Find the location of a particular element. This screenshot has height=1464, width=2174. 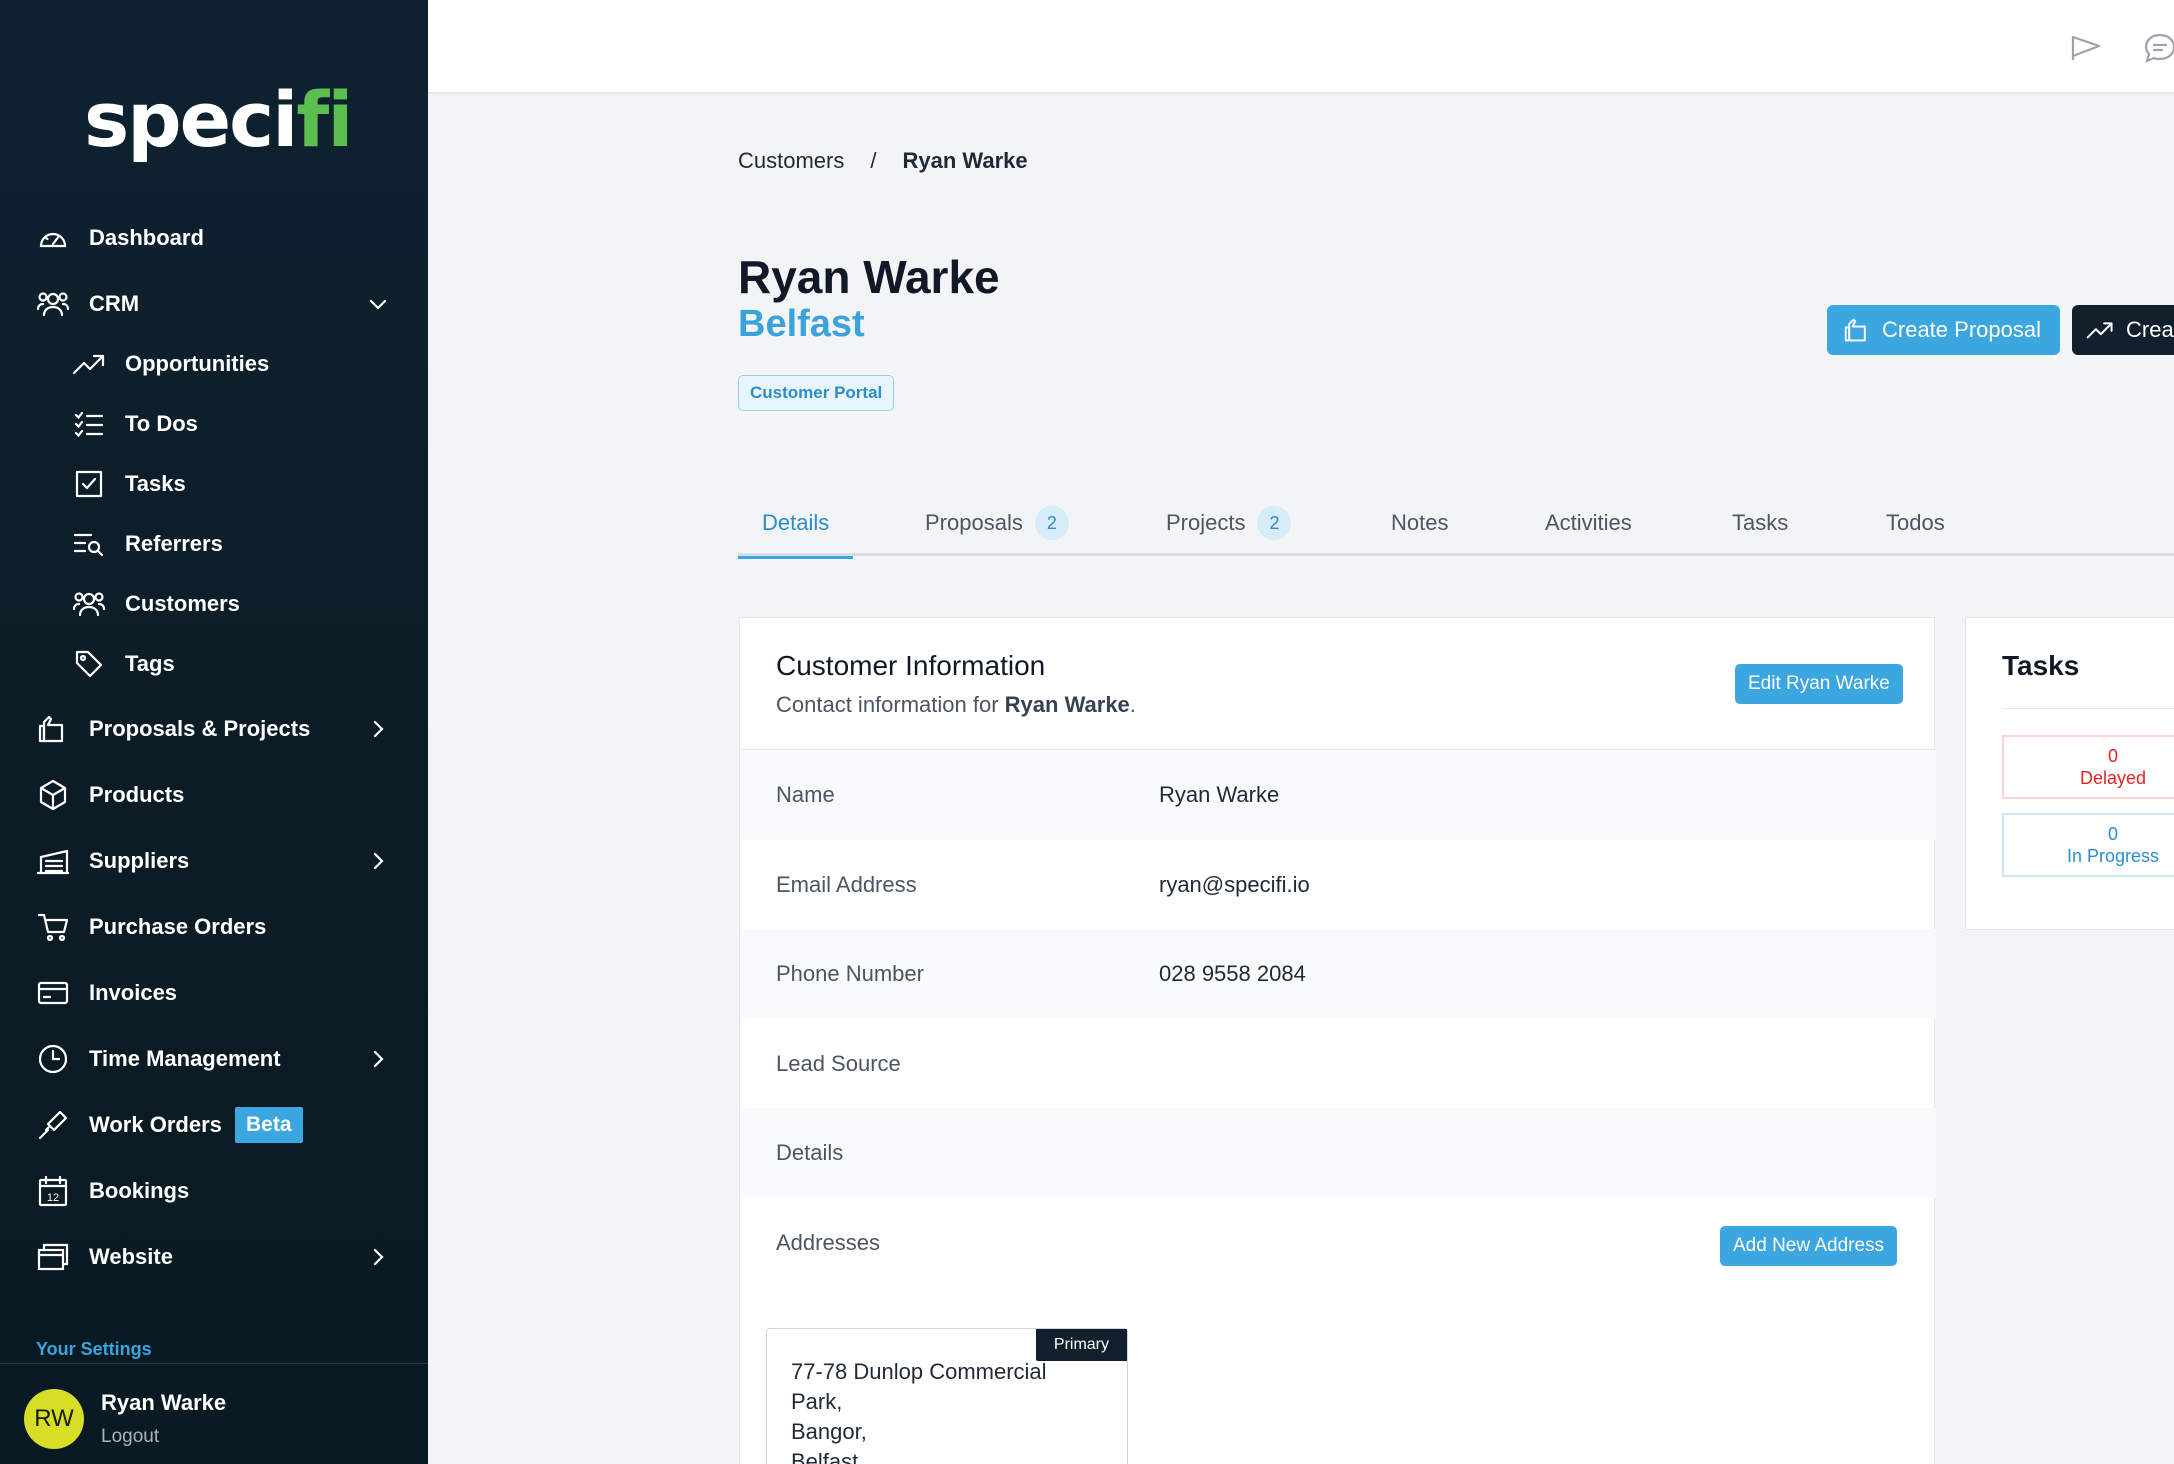

field-value: Ryan Warke is located at coordinates (1219, 794).